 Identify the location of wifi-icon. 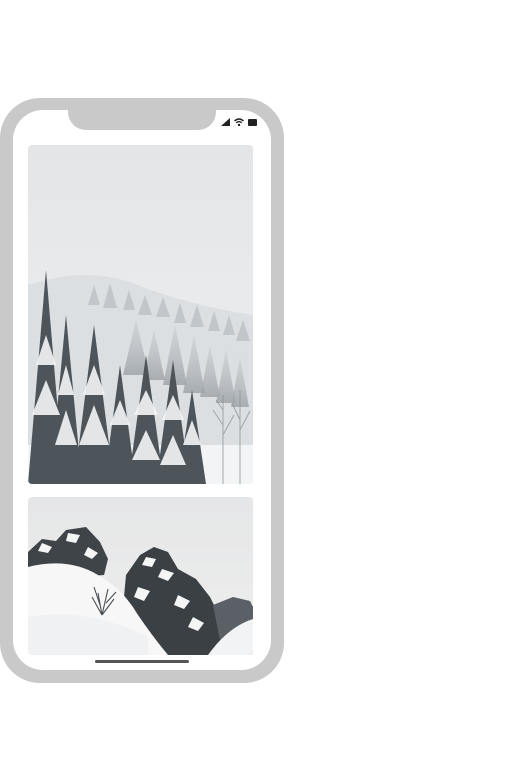
(239, 122).